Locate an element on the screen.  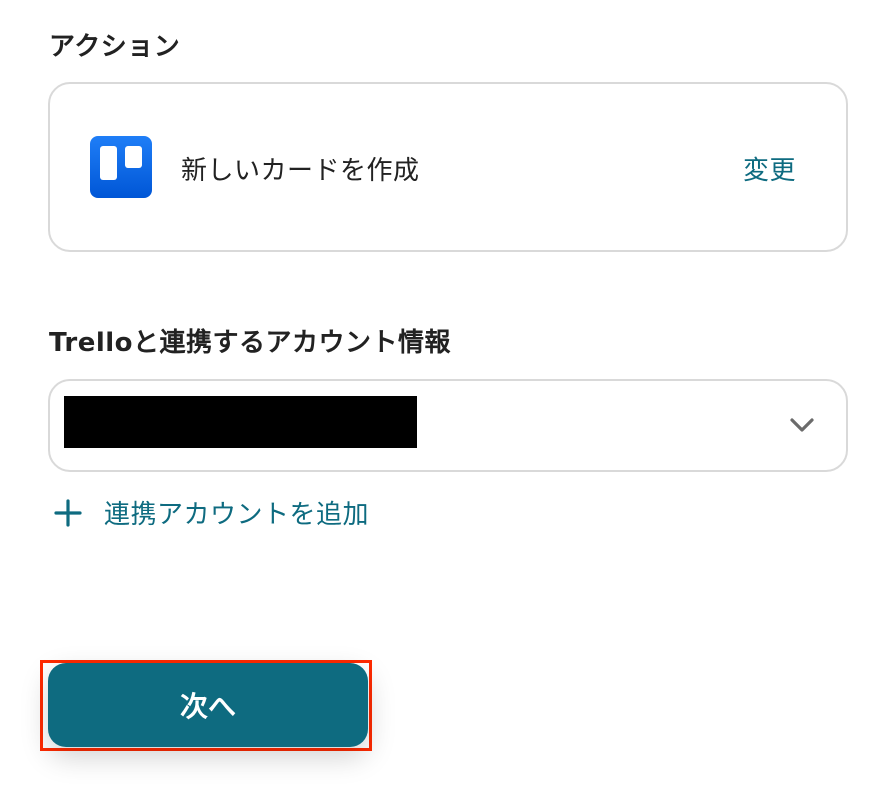
action-section-label: アクション is located at coordinates (115, 47).